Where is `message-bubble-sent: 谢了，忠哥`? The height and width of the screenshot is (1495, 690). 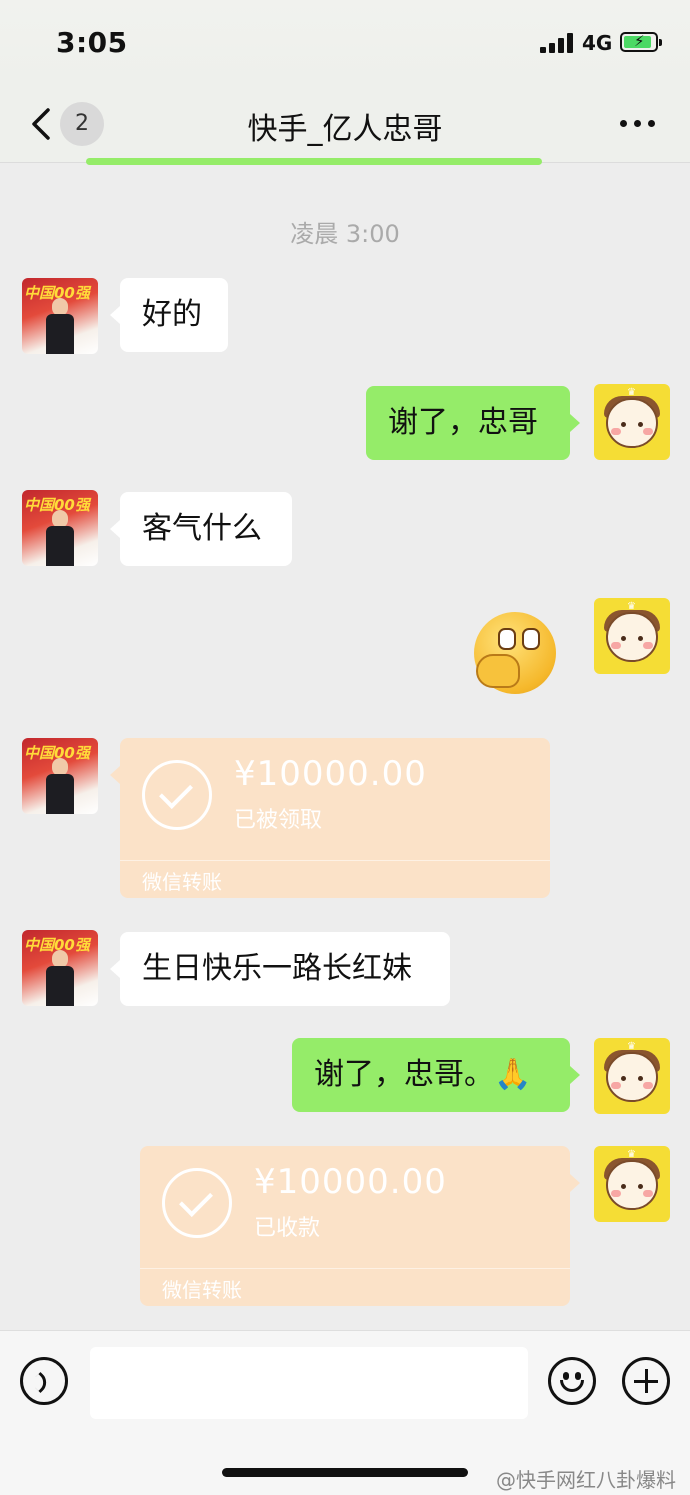 message-bubble-sent: 谢了，忠哥 is located at coordinates (473, 423).